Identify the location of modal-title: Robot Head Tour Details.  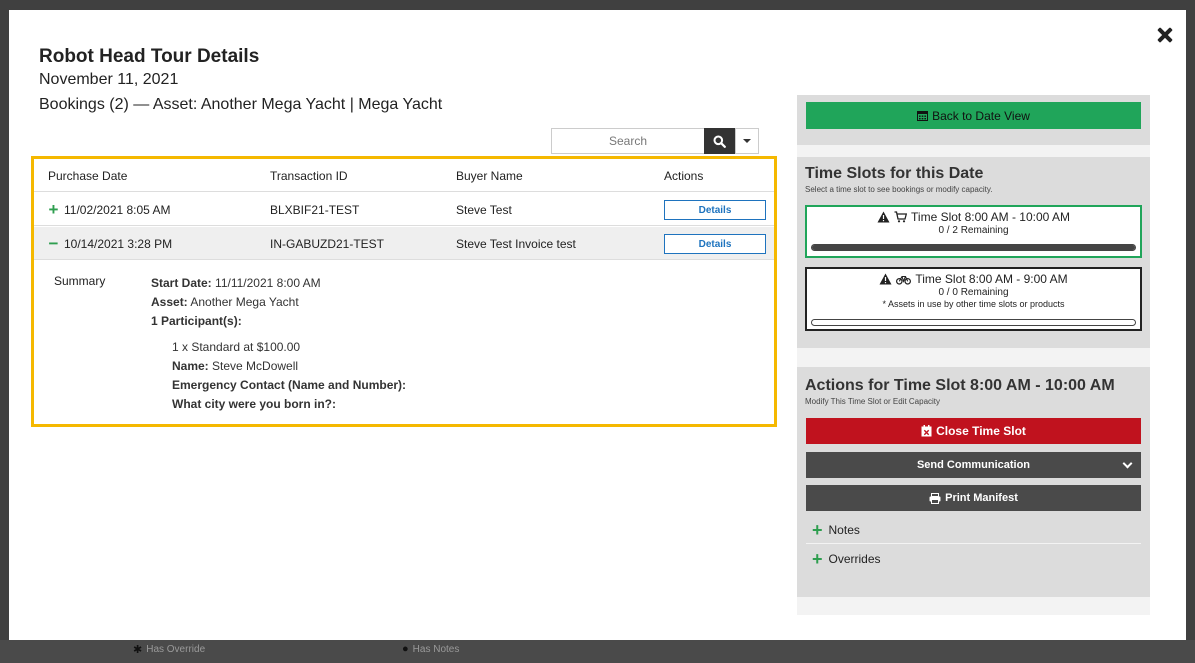
(149, 56).